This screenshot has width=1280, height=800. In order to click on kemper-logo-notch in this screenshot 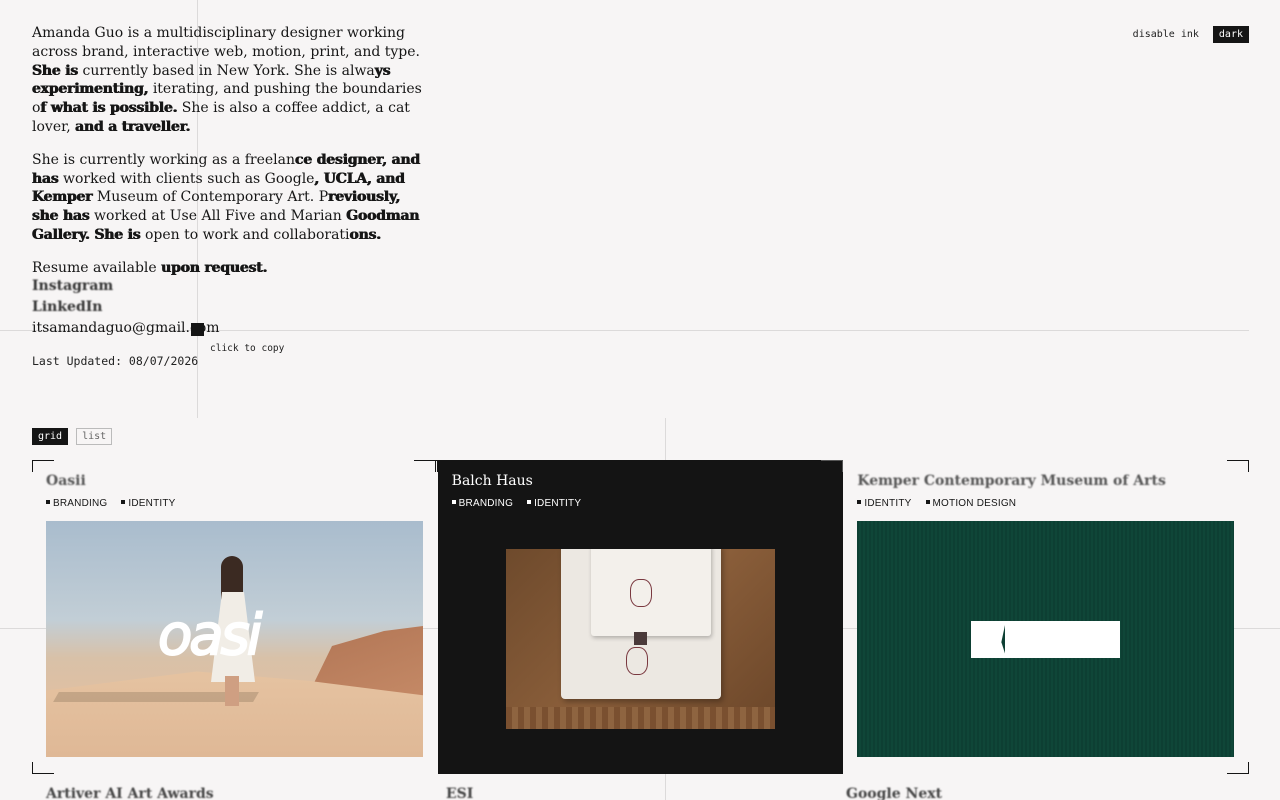, I will do `click(1003, 639)`.